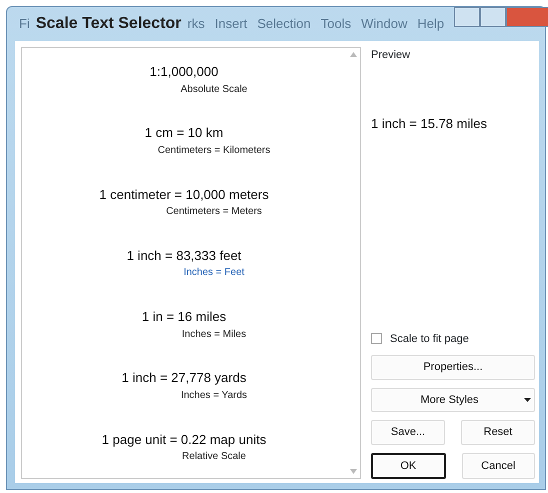  What do you see at coordinates (184, 316) in the screenshot?
I see `scale-text: 1 in = 16 miles` at bounding box center [184, 316].